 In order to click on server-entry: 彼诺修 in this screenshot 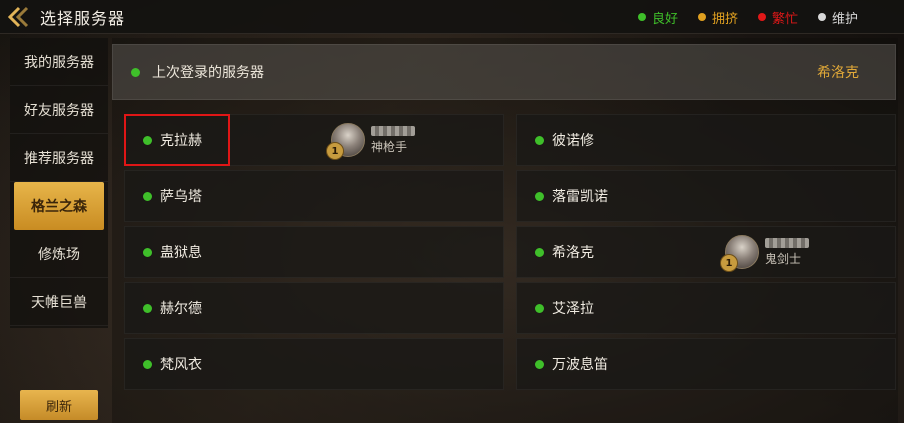, I will do `click(706, 140)`.